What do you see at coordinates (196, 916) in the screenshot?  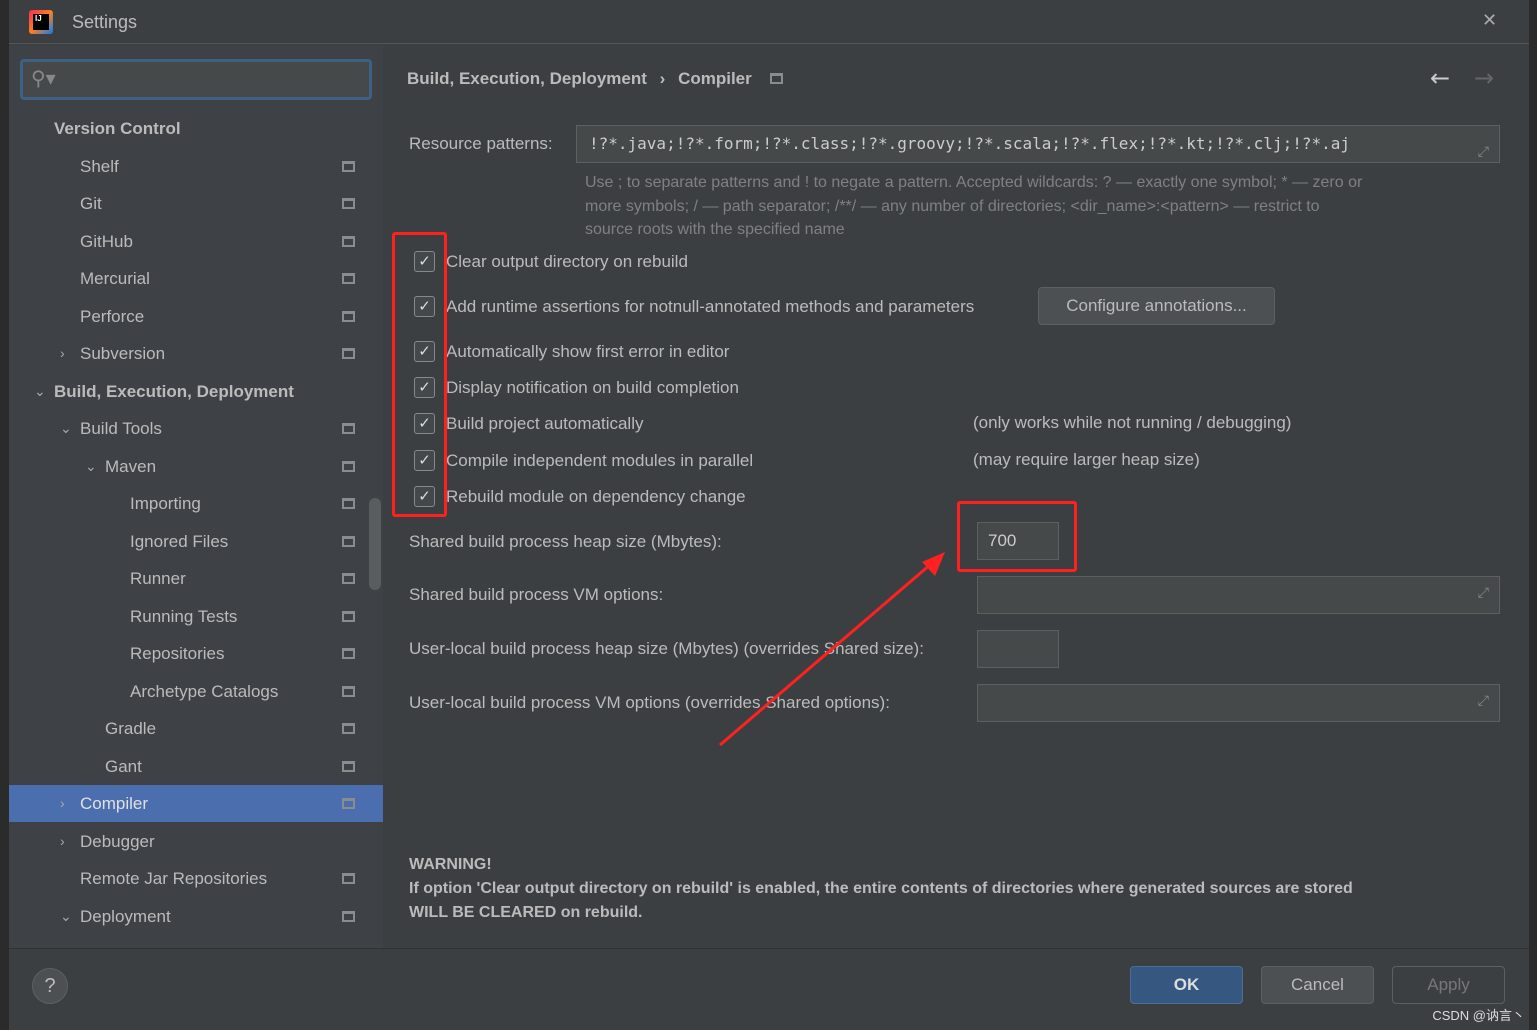 I see `sidebar-item-deployment: ⌄ Deployment` at bounding box center [196, 916].